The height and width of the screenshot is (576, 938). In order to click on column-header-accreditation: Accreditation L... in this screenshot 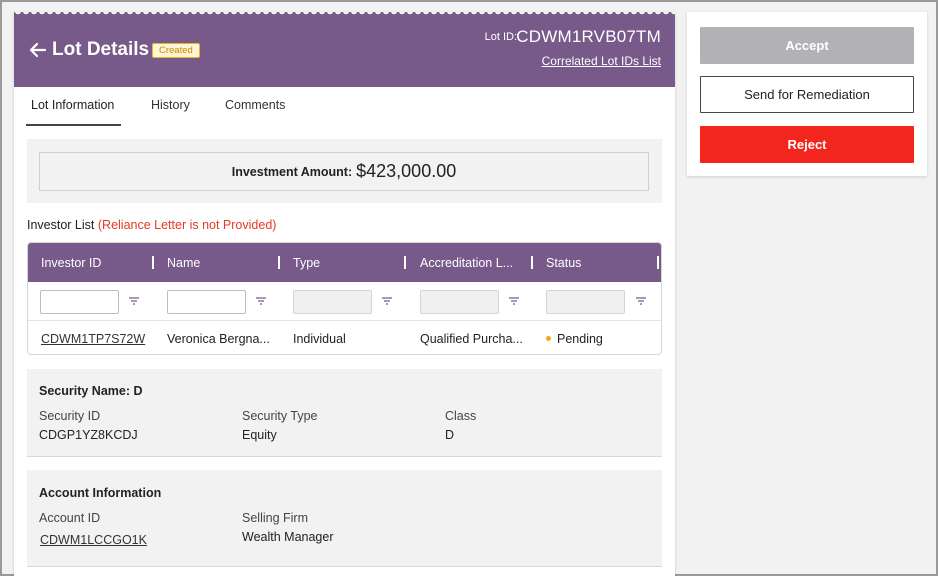, I will do `click(466, 263)`.